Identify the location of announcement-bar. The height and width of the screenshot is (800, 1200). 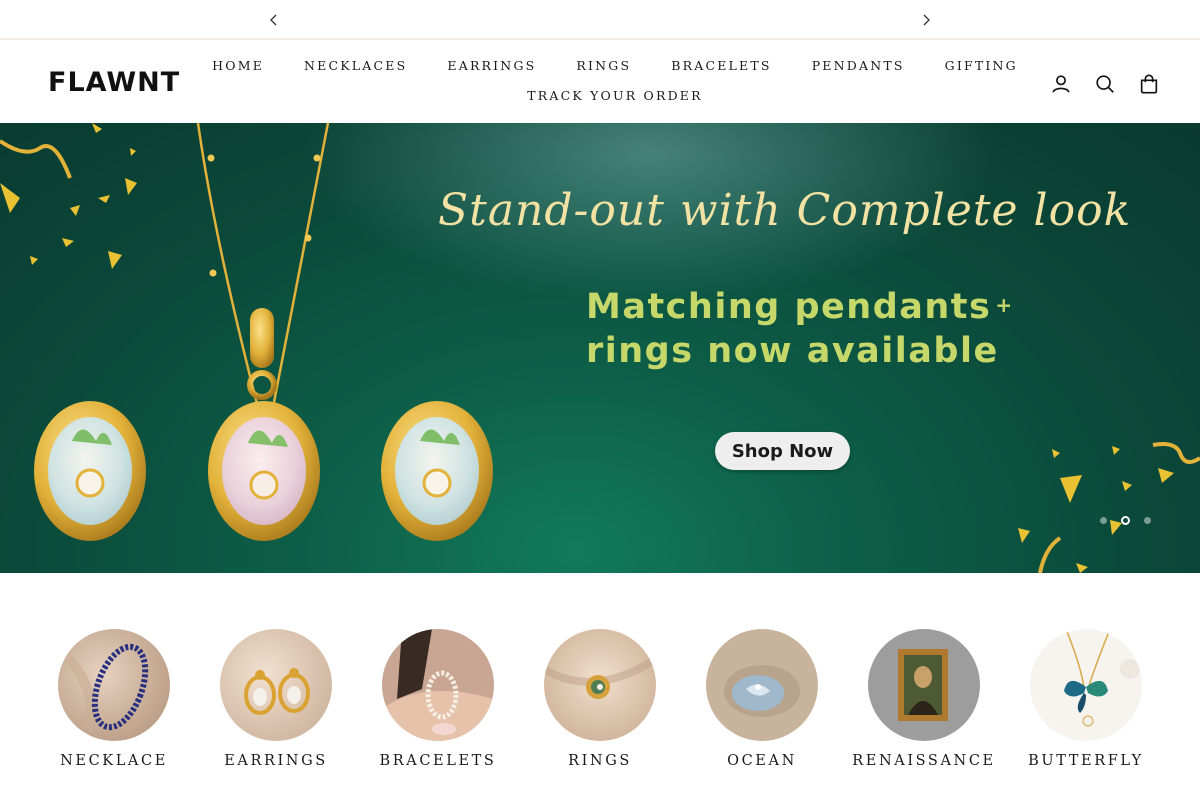
(600, 20).